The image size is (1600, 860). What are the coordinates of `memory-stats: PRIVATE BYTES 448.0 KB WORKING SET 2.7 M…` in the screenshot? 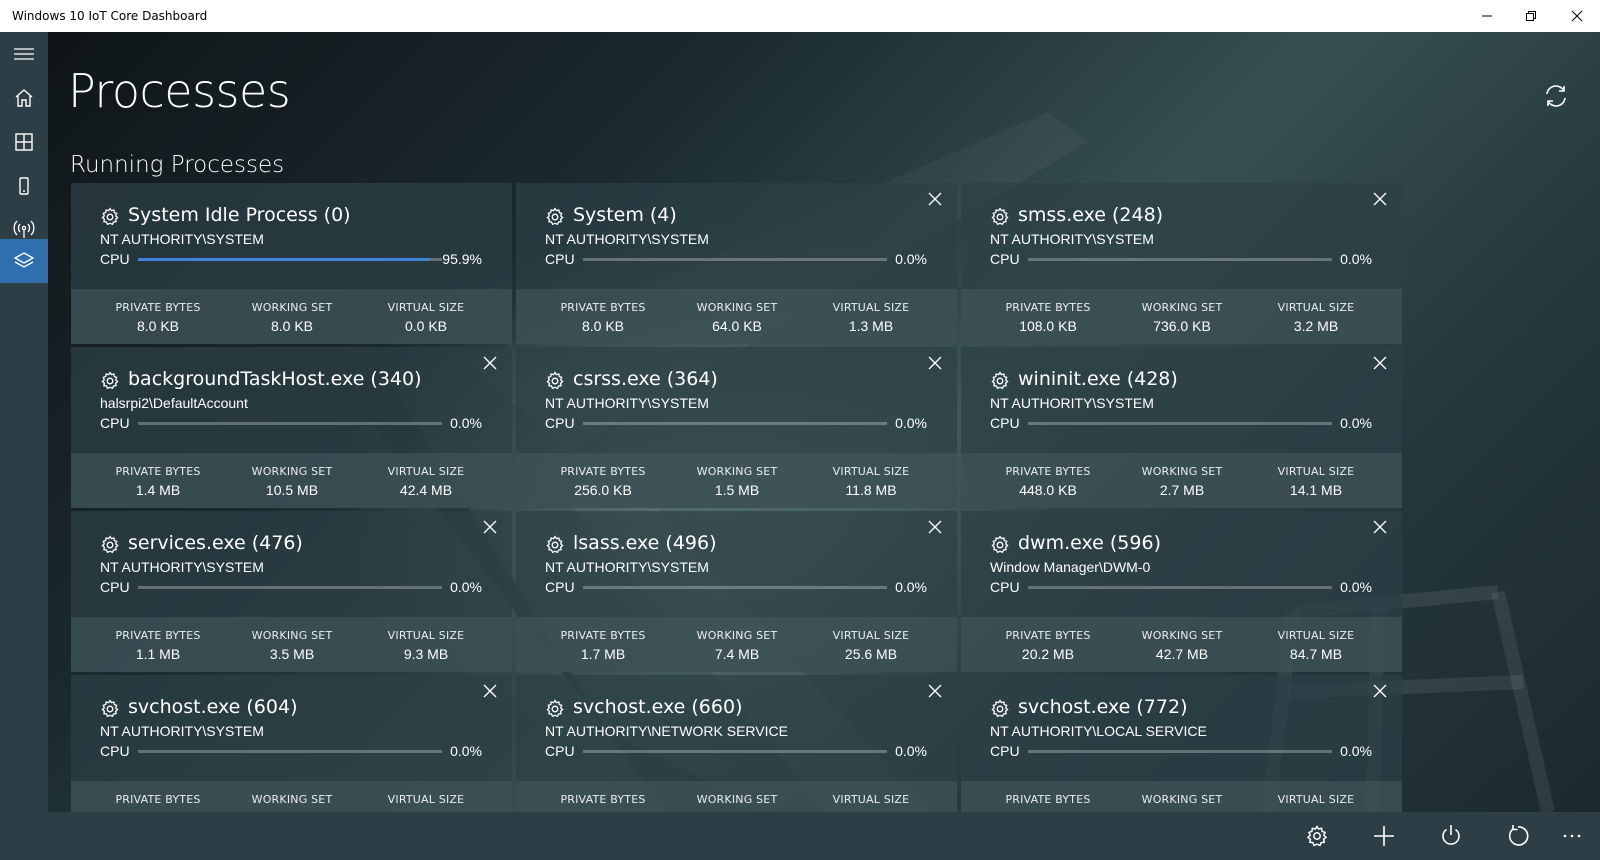 It's located at (1181, 480).